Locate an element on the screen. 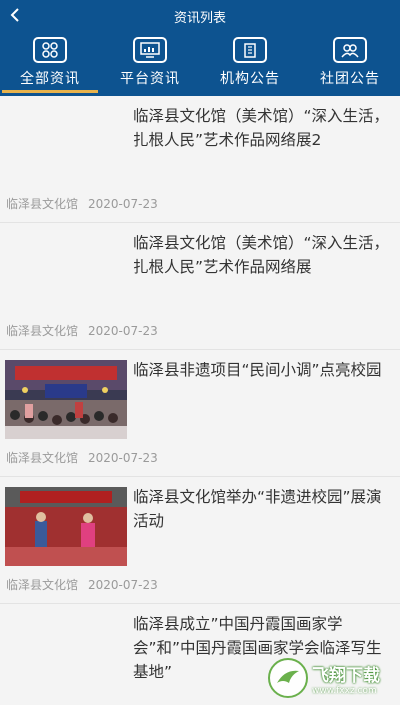 This screenshot has width=400, height=705. tab-platform-news: 平台资讯 is located at coordinates (150, 64).